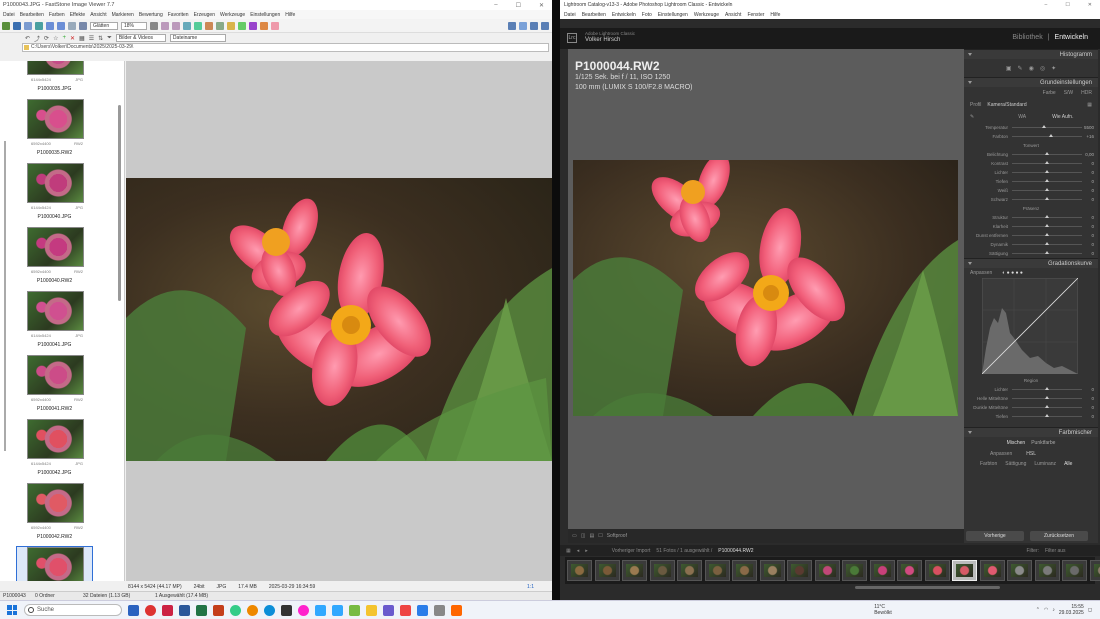 The image size is (1100, 619). Describe the element at coordinates (1053, 68) in the screenshot. I see `preset-tool-icon: ✦` at that location.